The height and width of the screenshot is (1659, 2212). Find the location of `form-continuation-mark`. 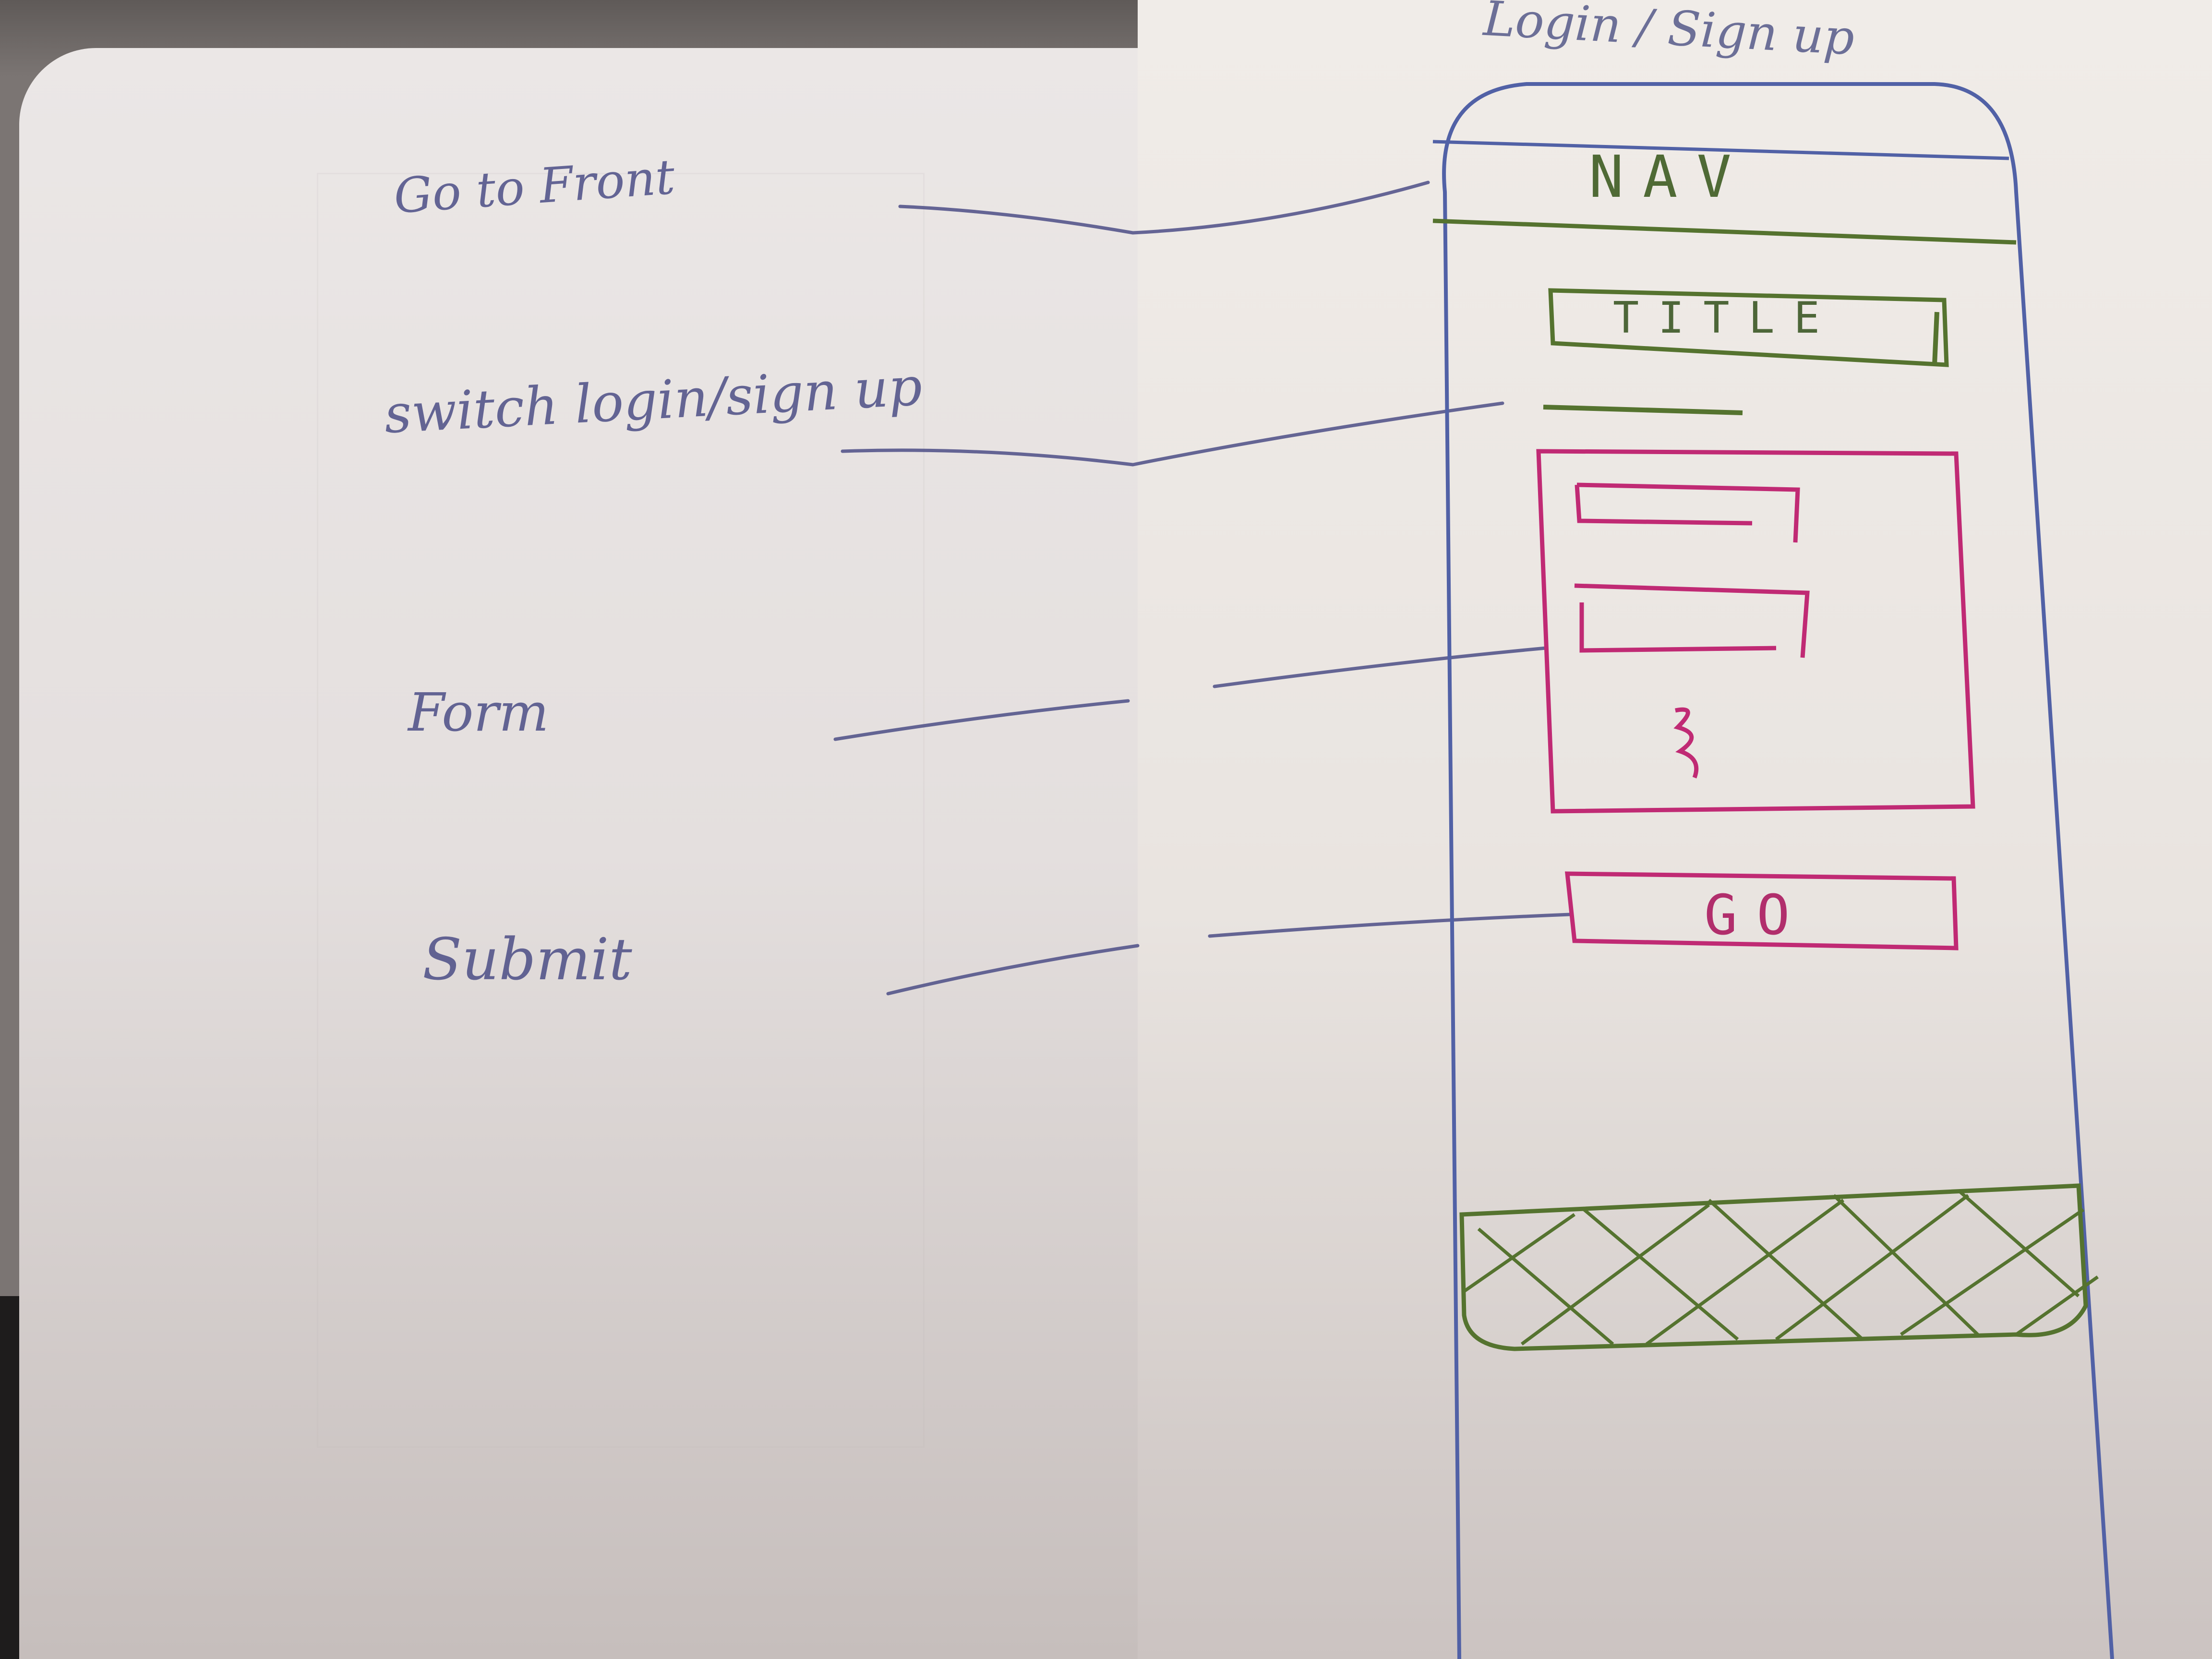

form-continuation-mark is located at coordinates (1686, 743).